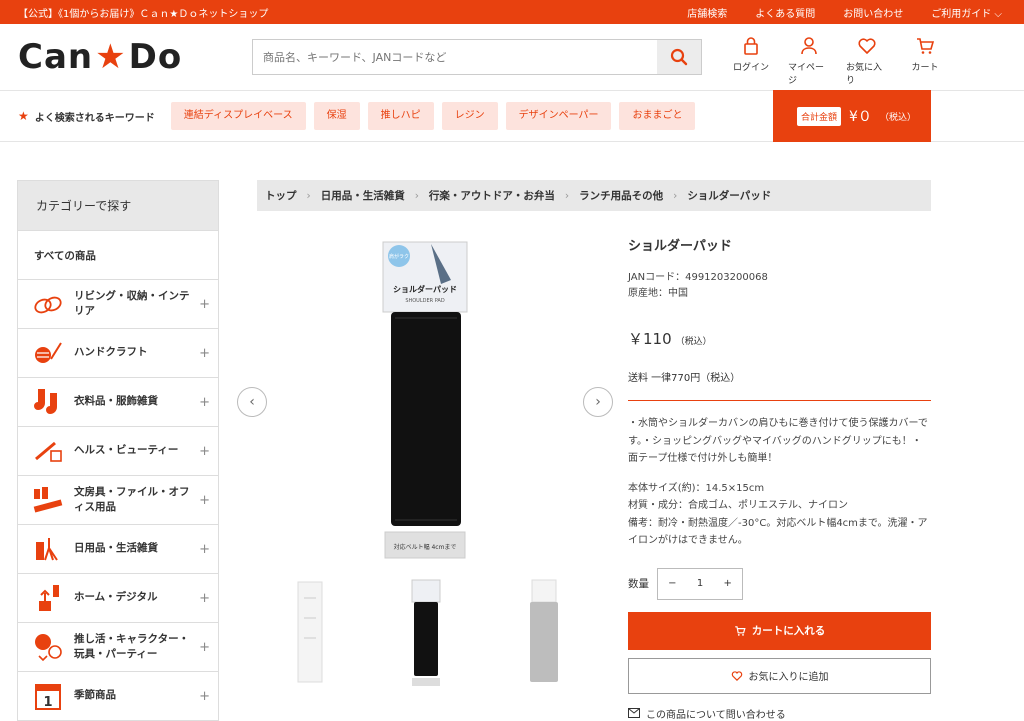  What do you see at coordinates (779, 385) in the screenshot?
I see `shipping-info: 送料 一律770円（税込）` at bounding box center [779, 385].